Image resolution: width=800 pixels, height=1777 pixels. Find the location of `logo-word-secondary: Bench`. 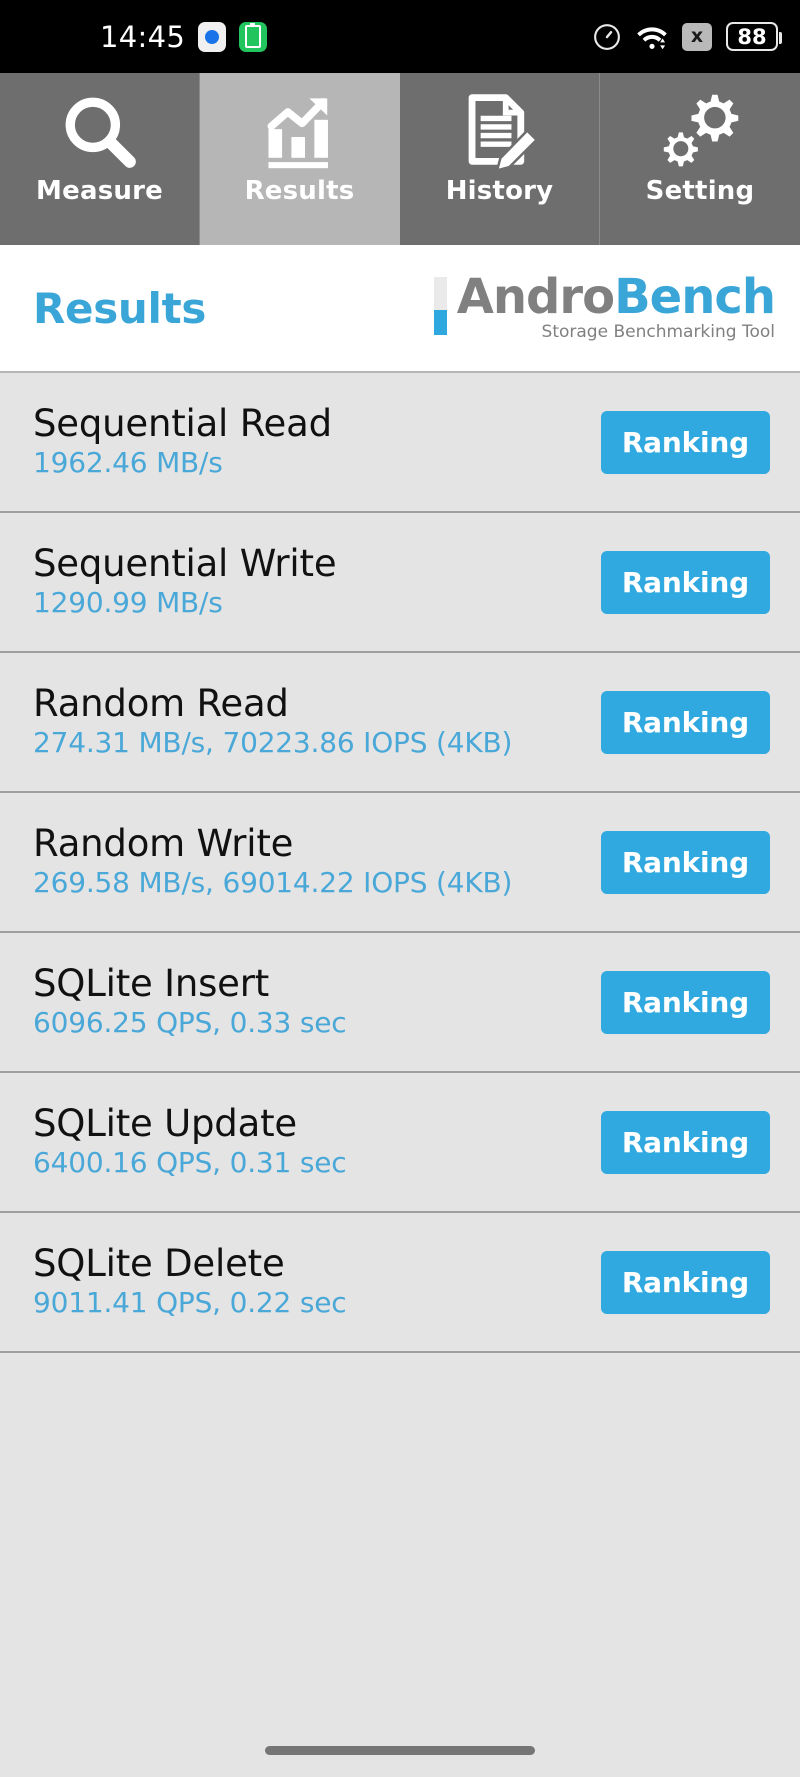

logo-word-secondary: Bench is located at coordinates (695, 296).